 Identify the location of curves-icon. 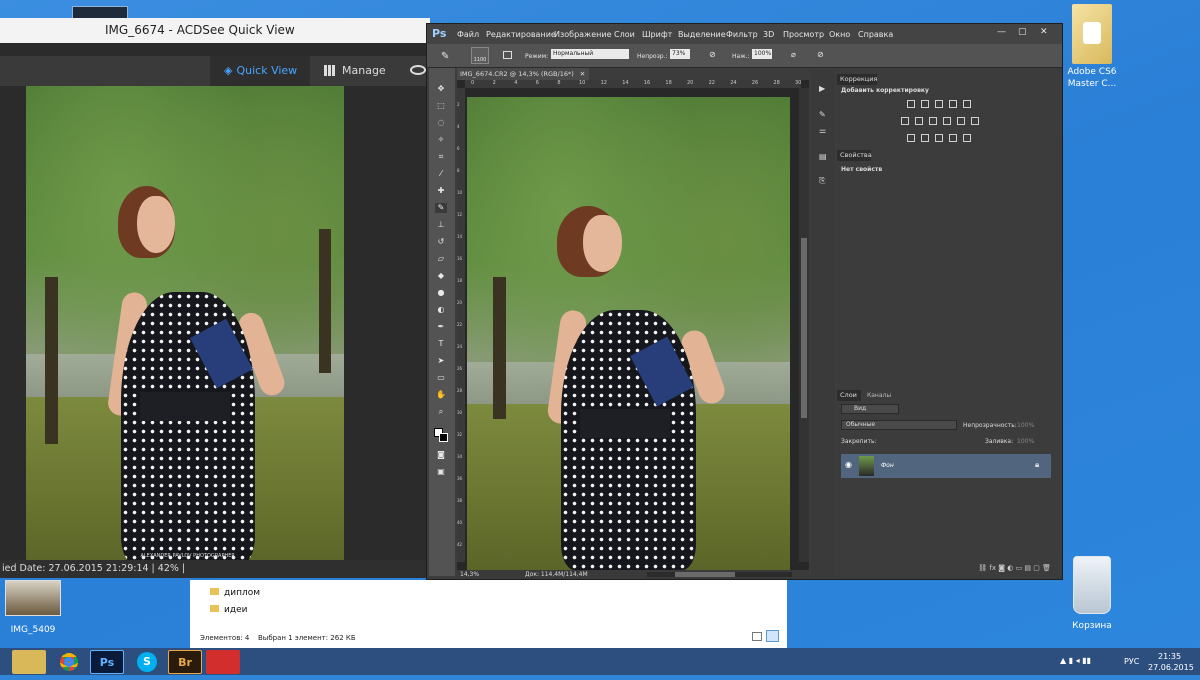
(939, 104).